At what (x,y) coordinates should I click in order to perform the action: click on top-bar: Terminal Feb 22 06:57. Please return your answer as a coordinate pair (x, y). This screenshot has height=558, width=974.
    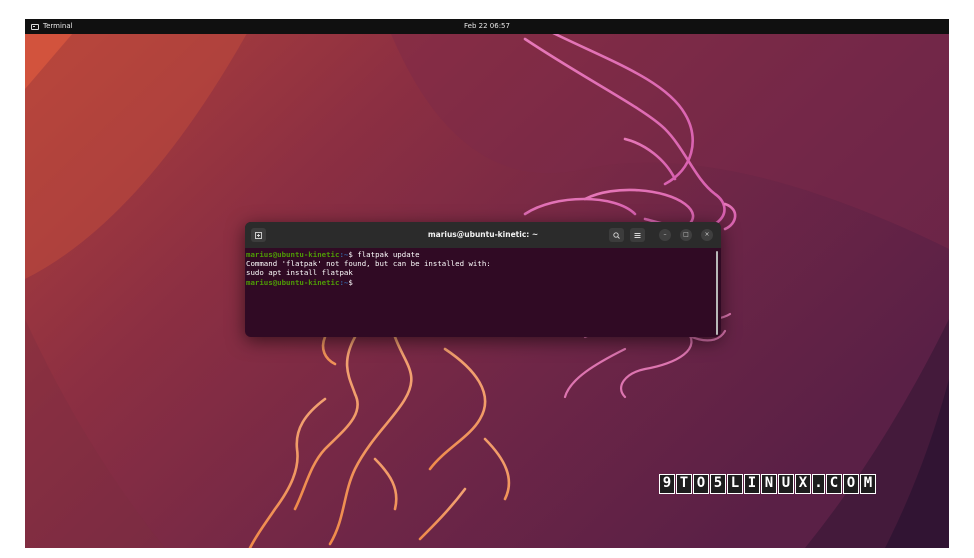
    Looking at the image, I should click on (487, 26).